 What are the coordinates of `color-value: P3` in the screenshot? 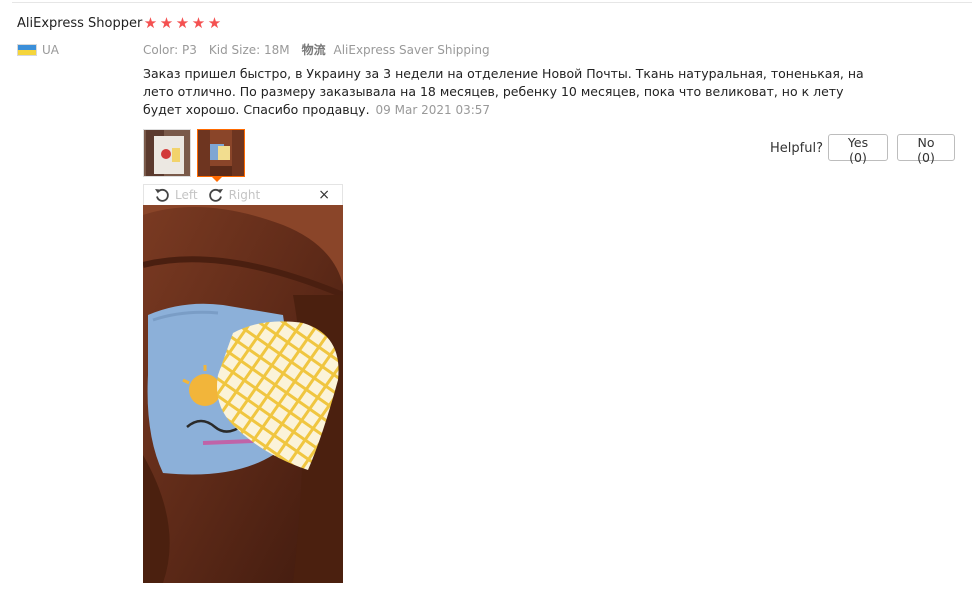 It's located at (189, 49).